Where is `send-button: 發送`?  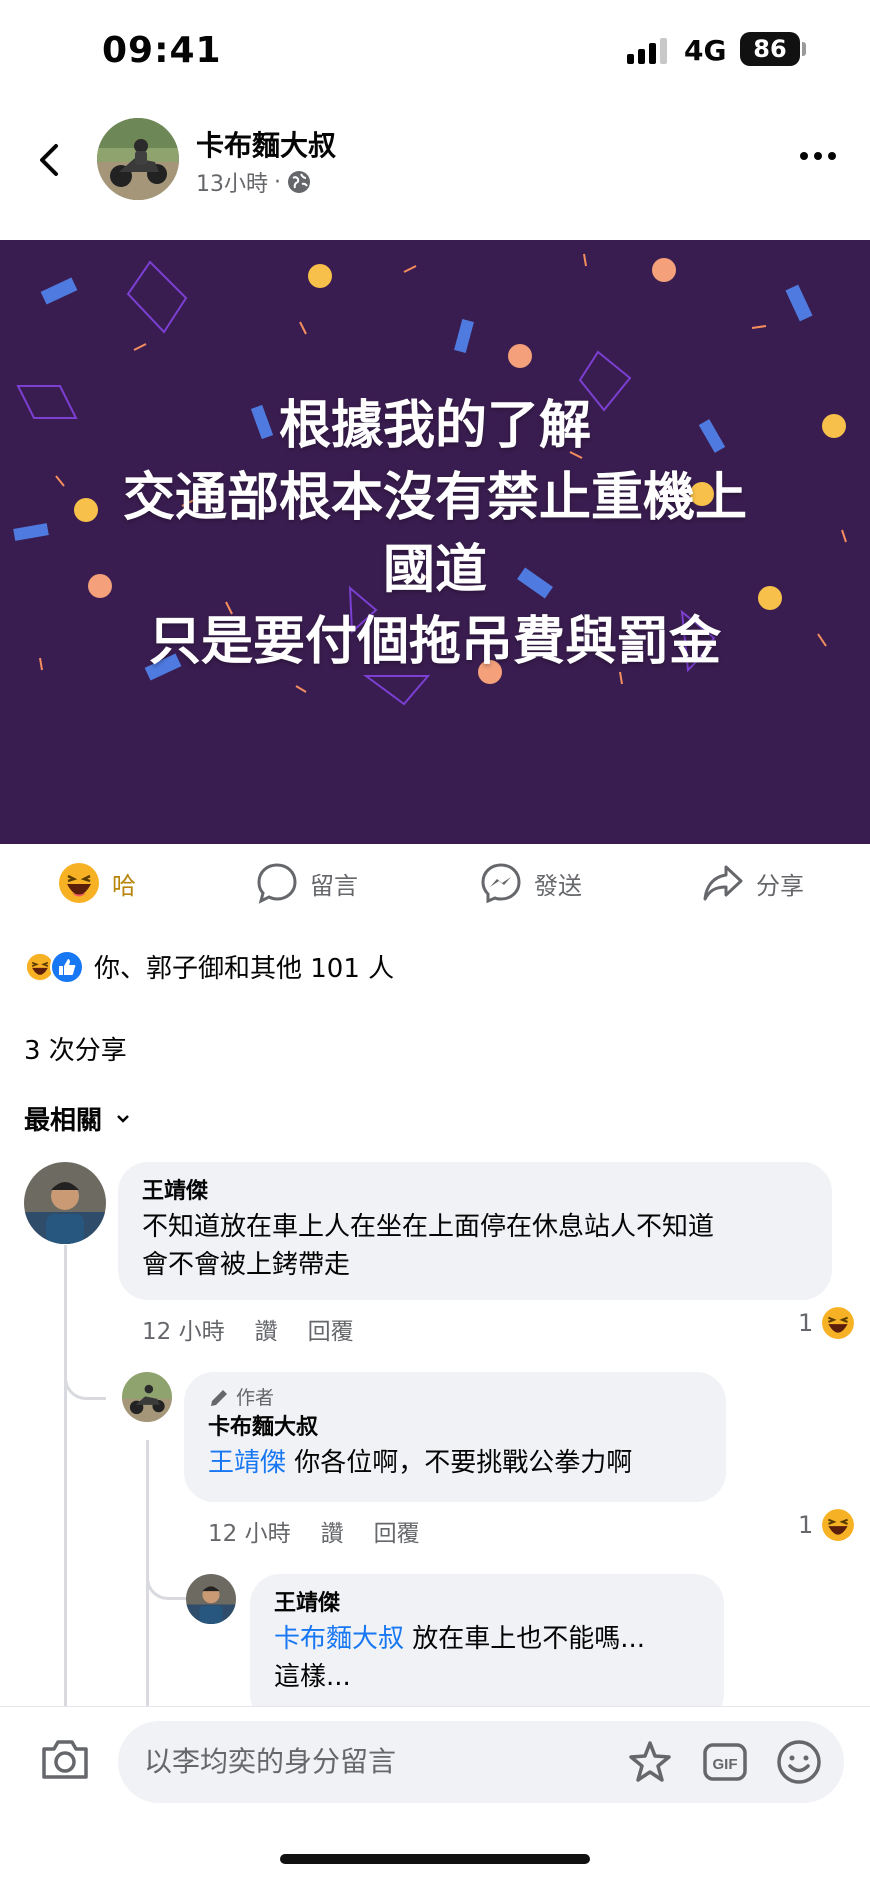 send-button: 發送 is located at coordinates (531, 883).